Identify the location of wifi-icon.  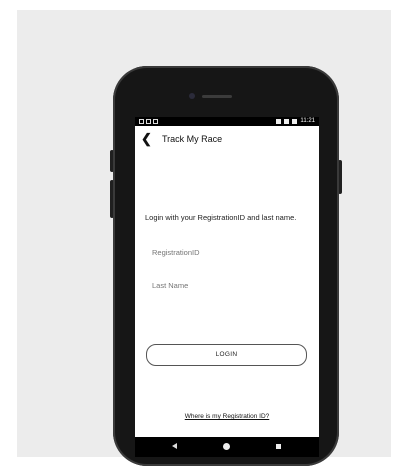
(287, 121).